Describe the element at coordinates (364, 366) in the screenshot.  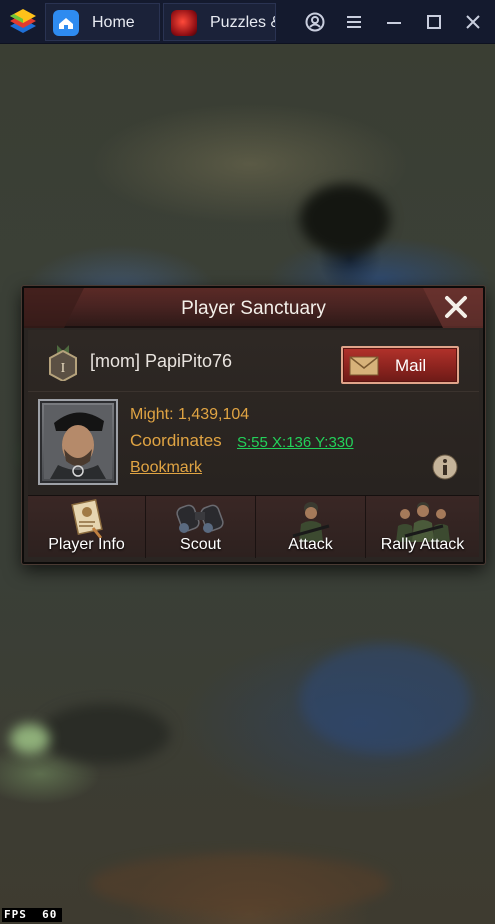
I see `envelope-icon` at that location.